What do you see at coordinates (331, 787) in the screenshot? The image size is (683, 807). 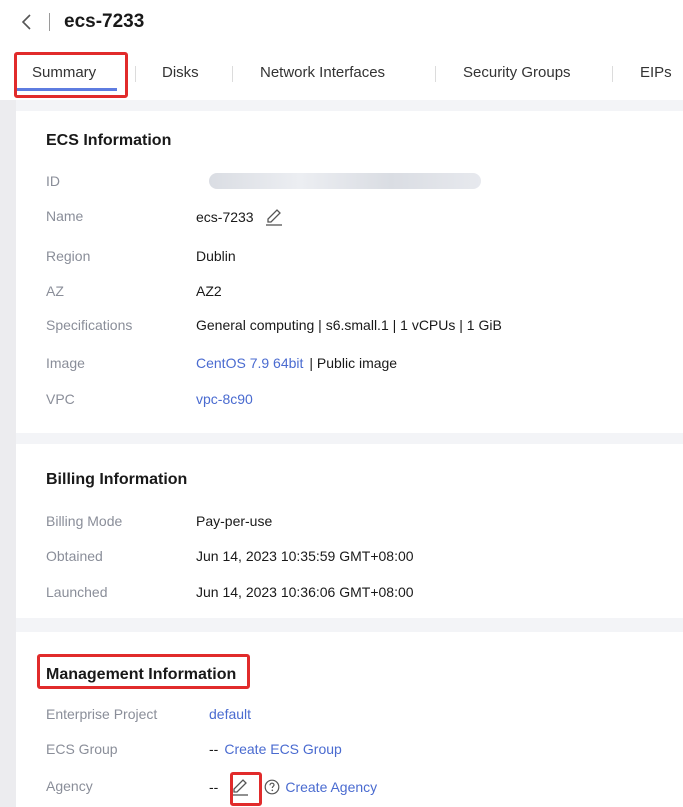 I see `create-agency-link: Create Agency` at bounding box center [331, 787].